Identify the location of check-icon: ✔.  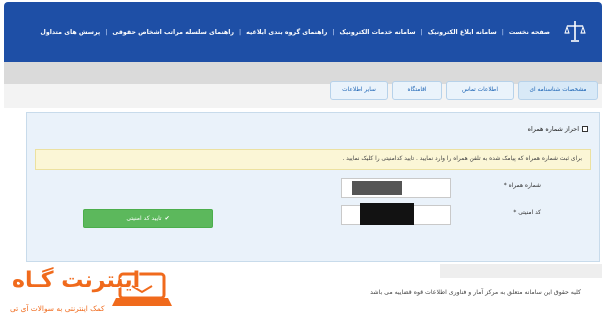
(167, 218).